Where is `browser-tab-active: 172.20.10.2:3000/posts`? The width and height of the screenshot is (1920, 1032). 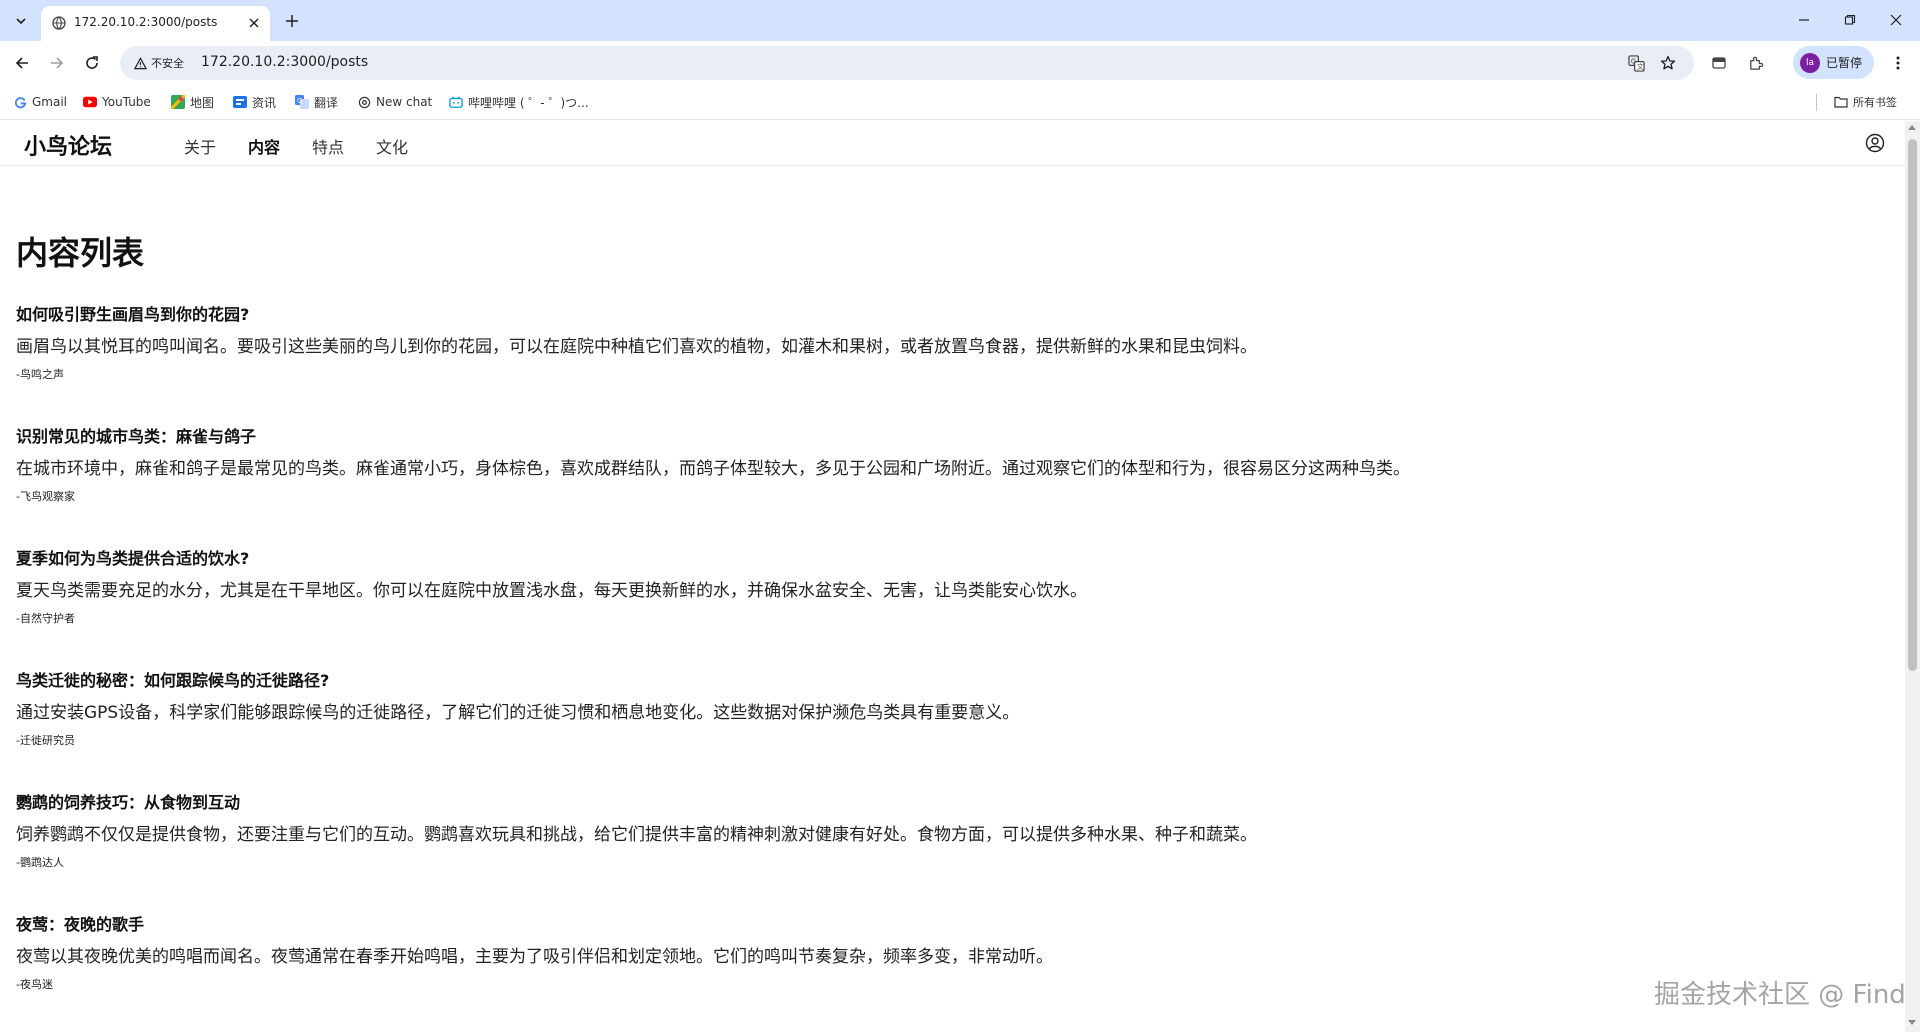 browser-tab-active: 172.20.10.2:3000/posts is located at coordinates (155, 23).